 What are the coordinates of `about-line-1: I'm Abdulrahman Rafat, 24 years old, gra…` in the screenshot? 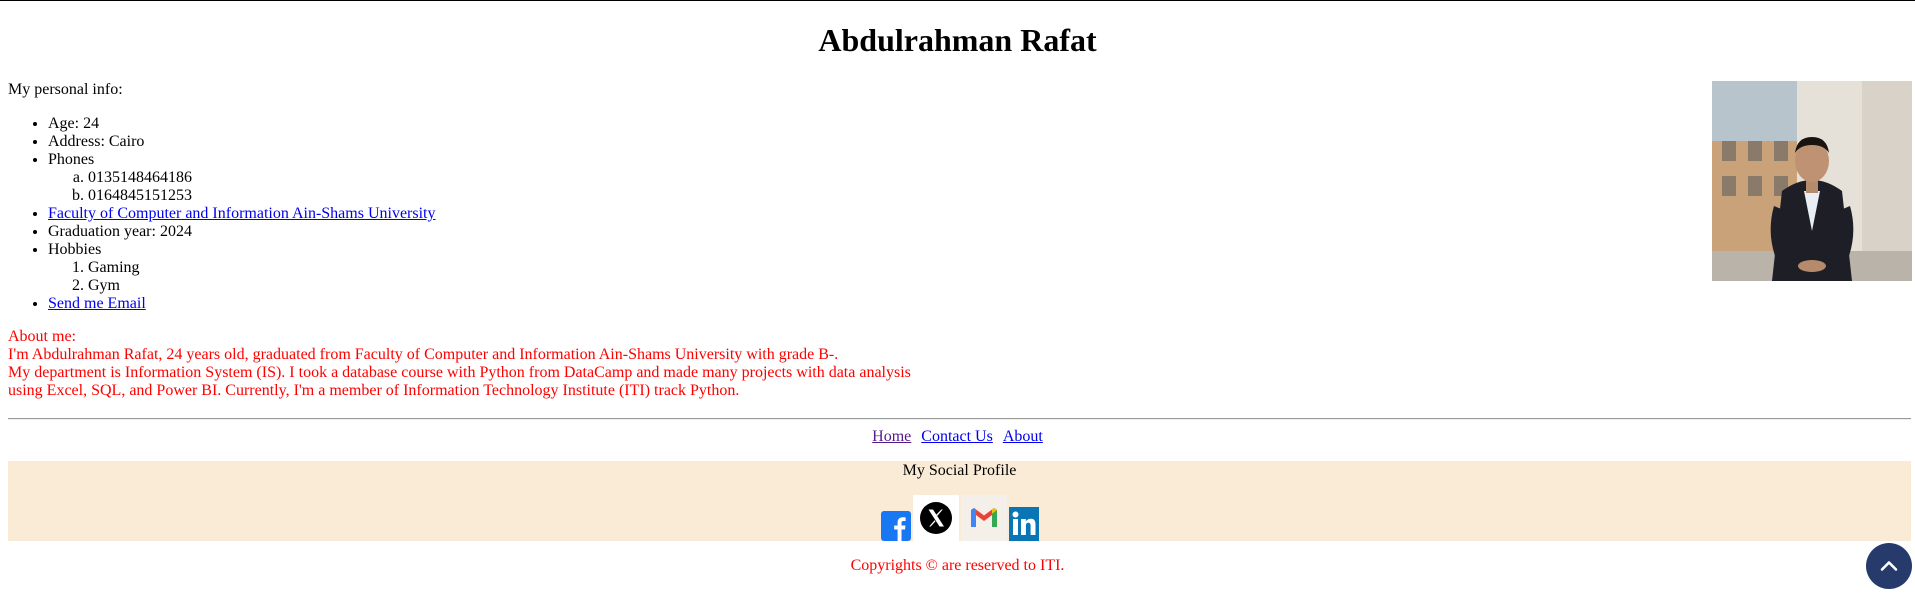 It's located at (423, 354).